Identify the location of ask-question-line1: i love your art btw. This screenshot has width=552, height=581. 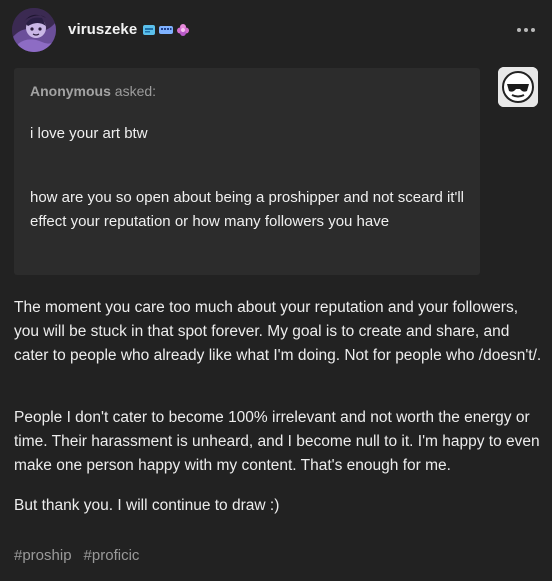
(89, 133).